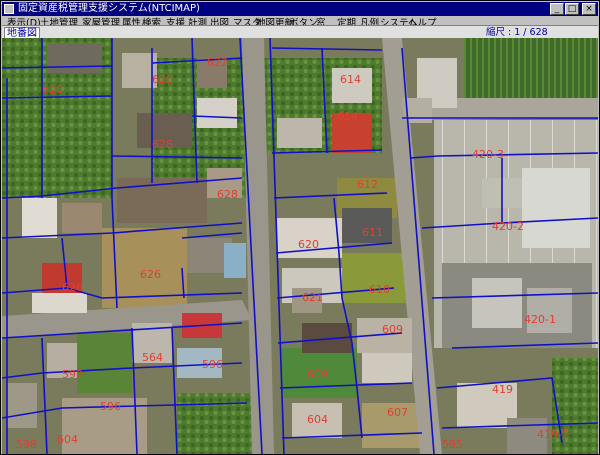  What do you see at coordinates (502, 389) in the screenshot?
I see `parcel-number-label: 419` at bounding box center [502, 389].